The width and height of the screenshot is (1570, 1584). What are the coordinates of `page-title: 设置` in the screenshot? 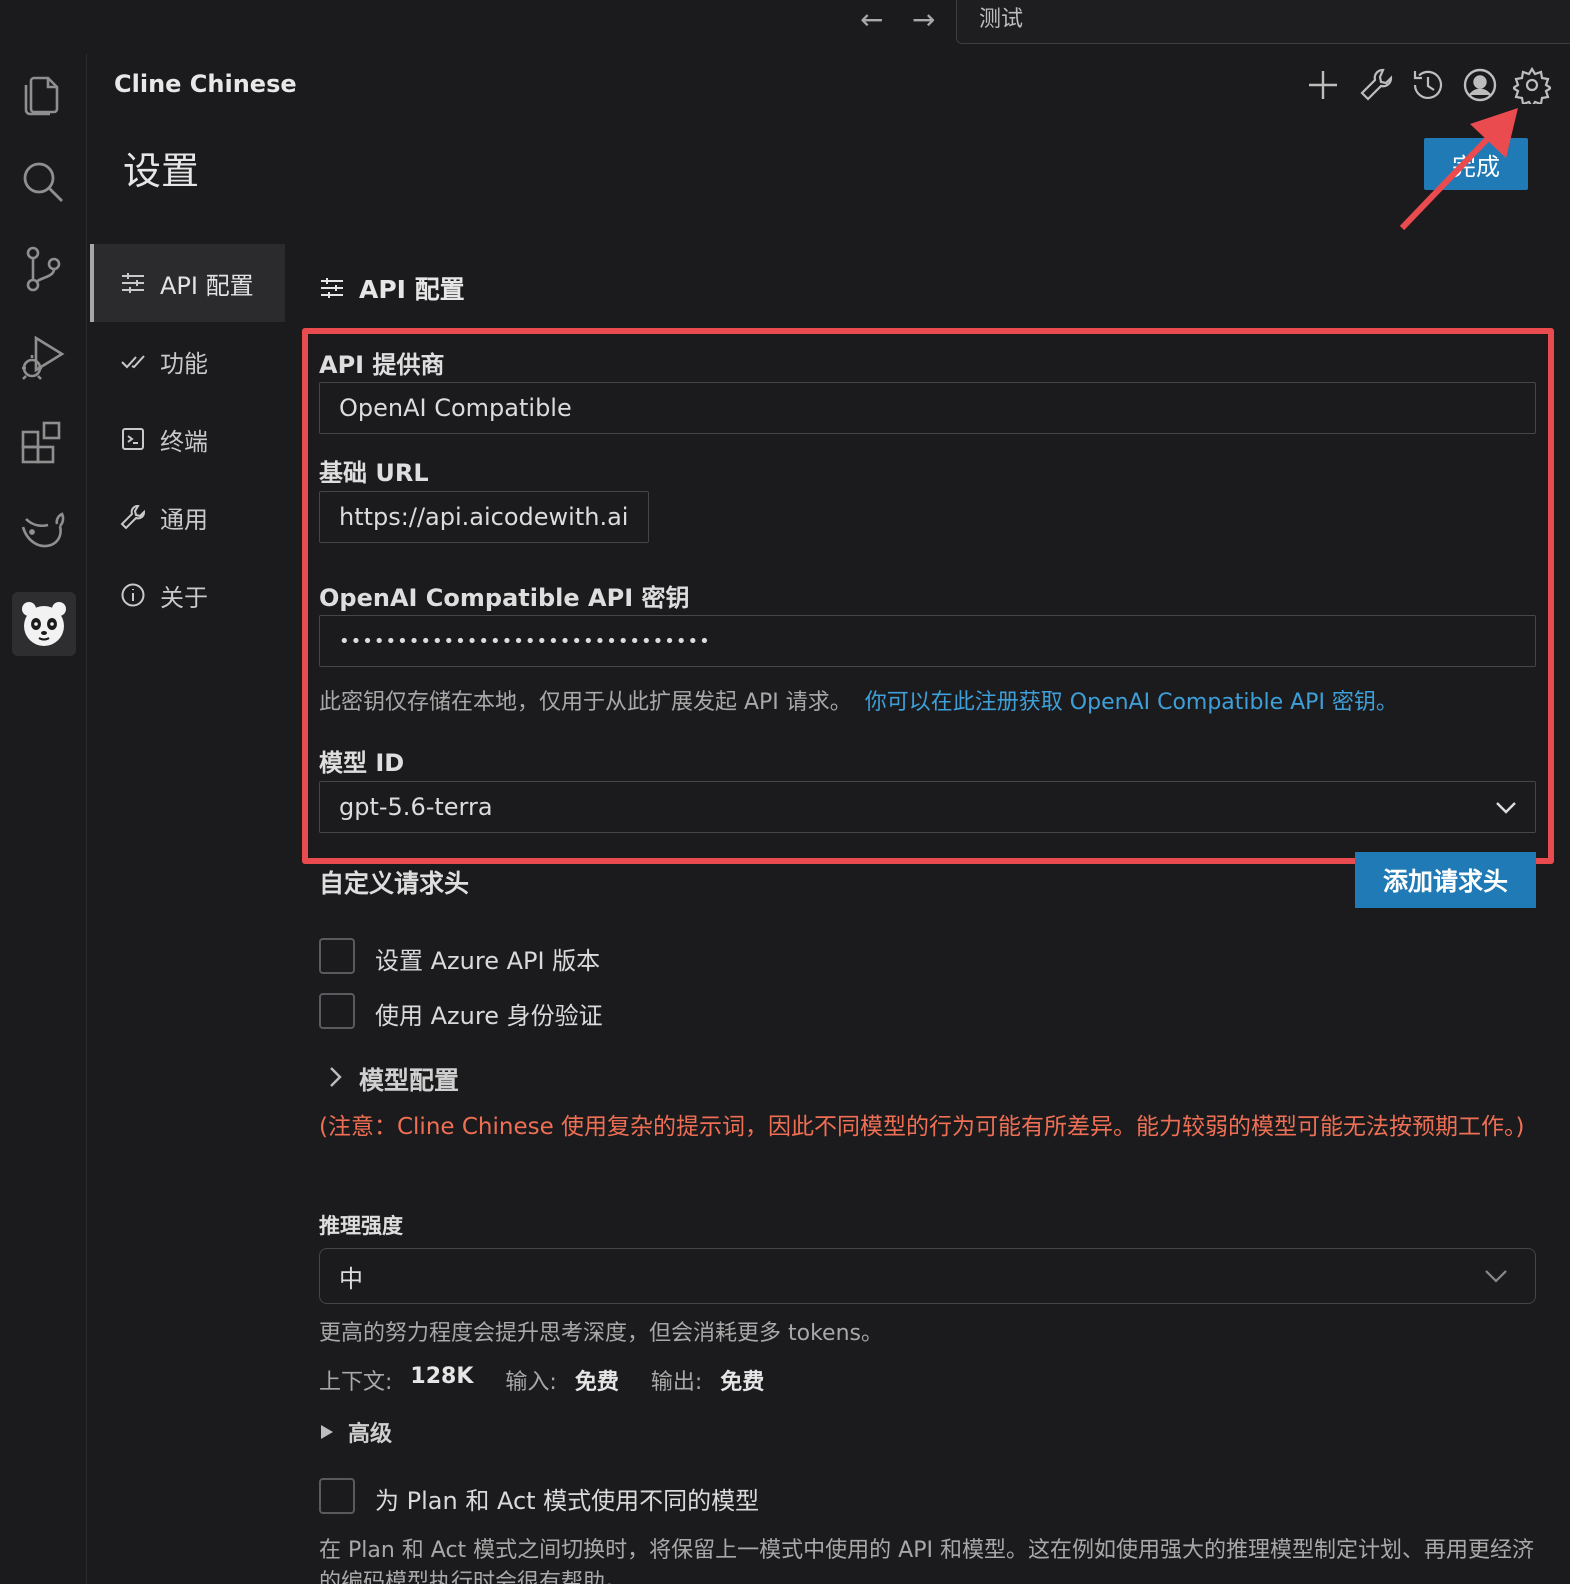 It's located at (161, 171).